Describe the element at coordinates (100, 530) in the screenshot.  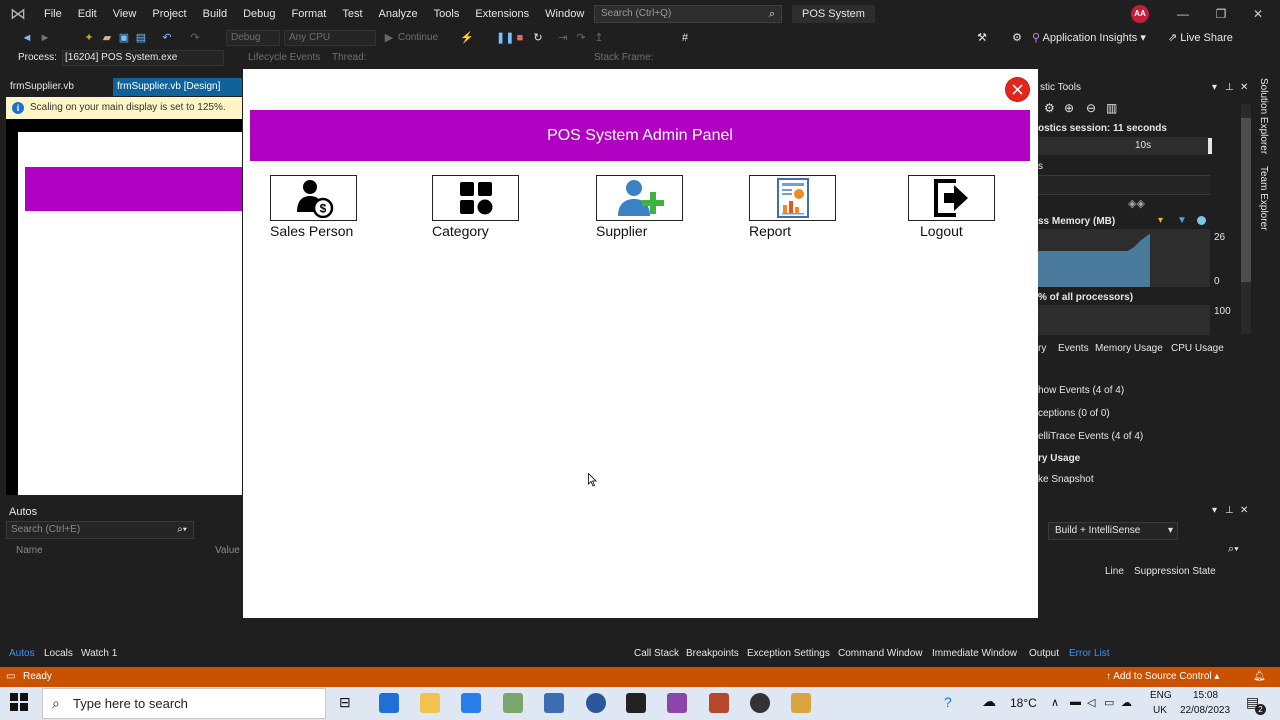
I see `autos-search-input: Search (Ctrl+E) ⌕▾` at that location.